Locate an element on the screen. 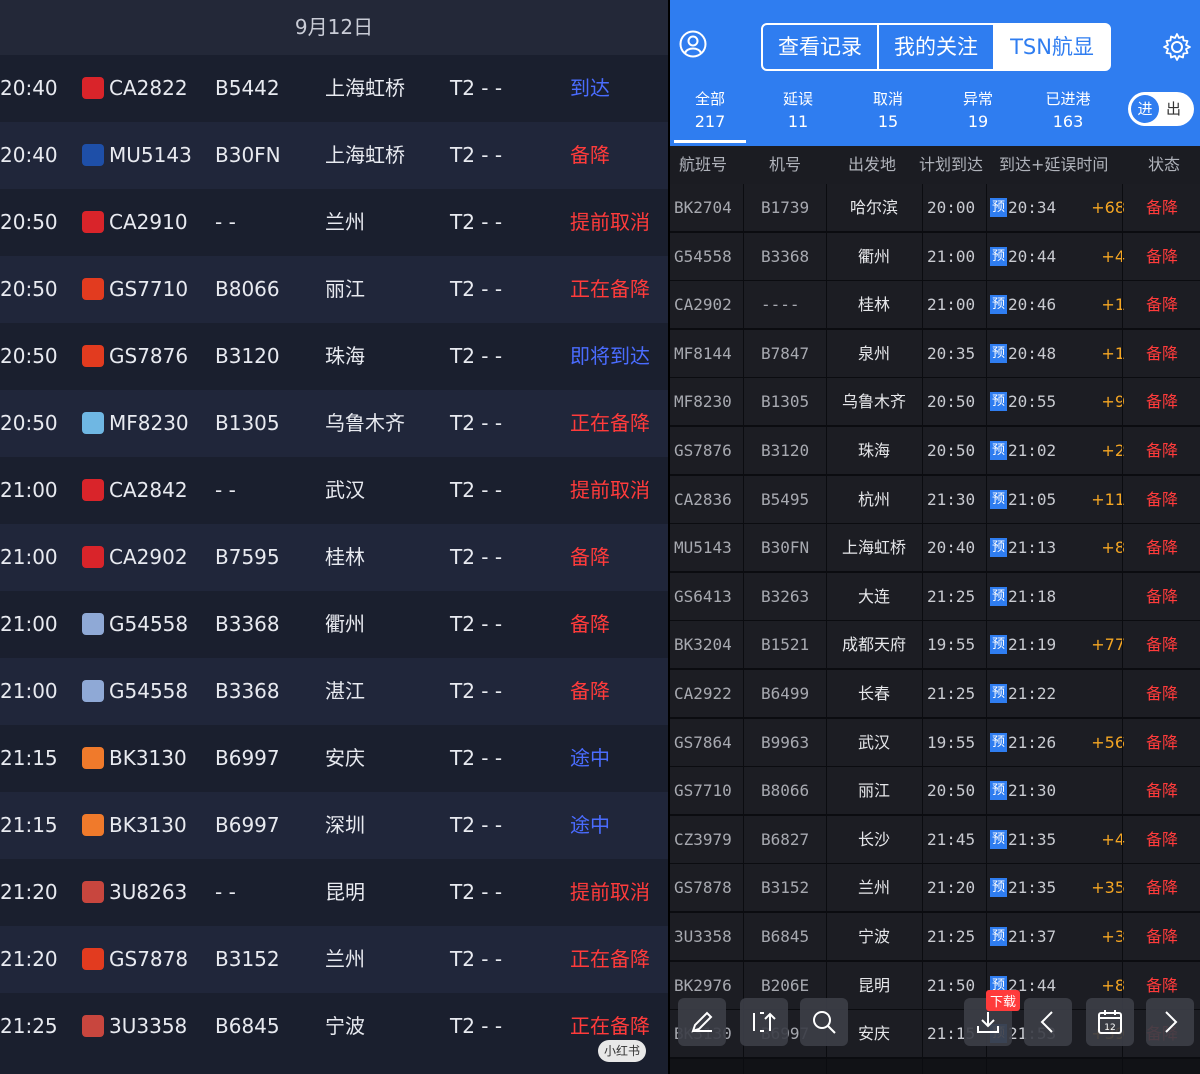 The height and width of the screenshot is (1074, 1200). table-row: GS7864 B9963 武汉 19:55 21:26 +56 备降 预 is located at coordinates (935, 743).